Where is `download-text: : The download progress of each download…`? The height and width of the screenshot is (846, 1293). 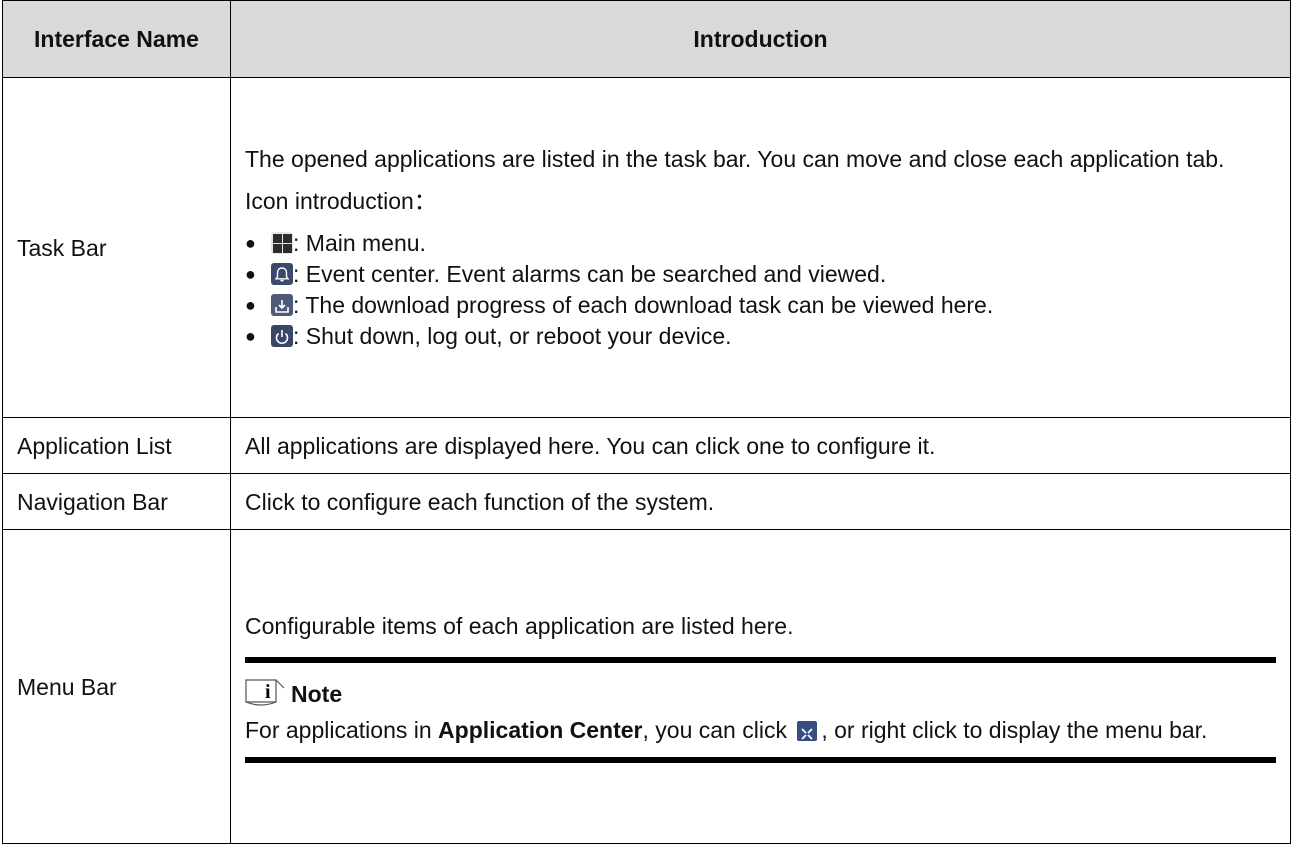 download-text: : The download progress of each download… is located at coordinates (643, 304).